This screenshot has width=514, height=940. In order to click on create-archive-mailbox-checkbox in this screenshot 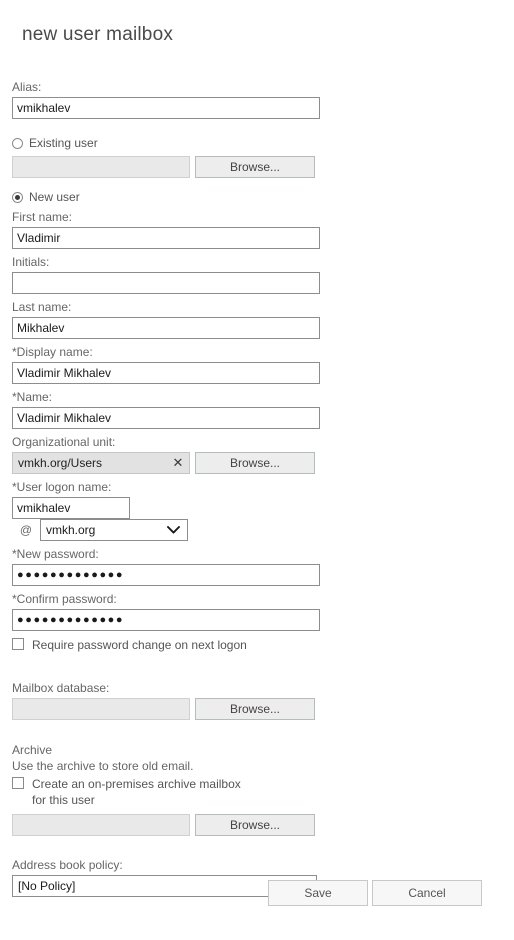, I will do `click(18, 783)`.